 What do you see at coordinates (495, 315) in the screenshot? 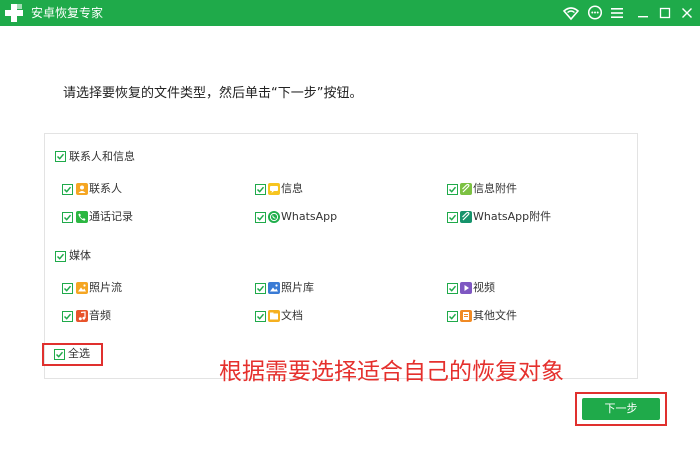
I see `other-files-label: 其他文件` at bounding box center [495, 315].